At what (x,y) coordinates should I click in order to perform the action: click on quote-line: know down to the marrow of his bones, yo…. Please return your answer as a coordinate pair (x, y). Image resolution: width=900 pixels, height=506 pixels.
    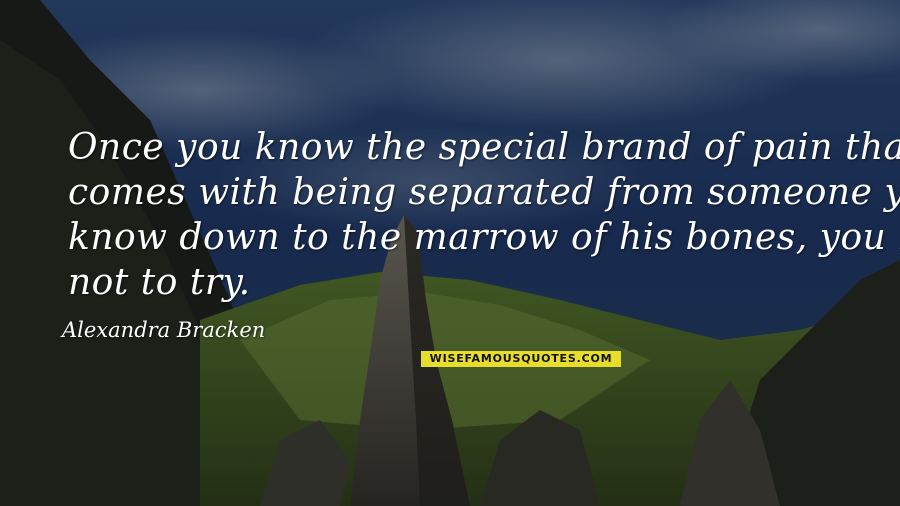
    Looking at the image, I should click on (484, 237).